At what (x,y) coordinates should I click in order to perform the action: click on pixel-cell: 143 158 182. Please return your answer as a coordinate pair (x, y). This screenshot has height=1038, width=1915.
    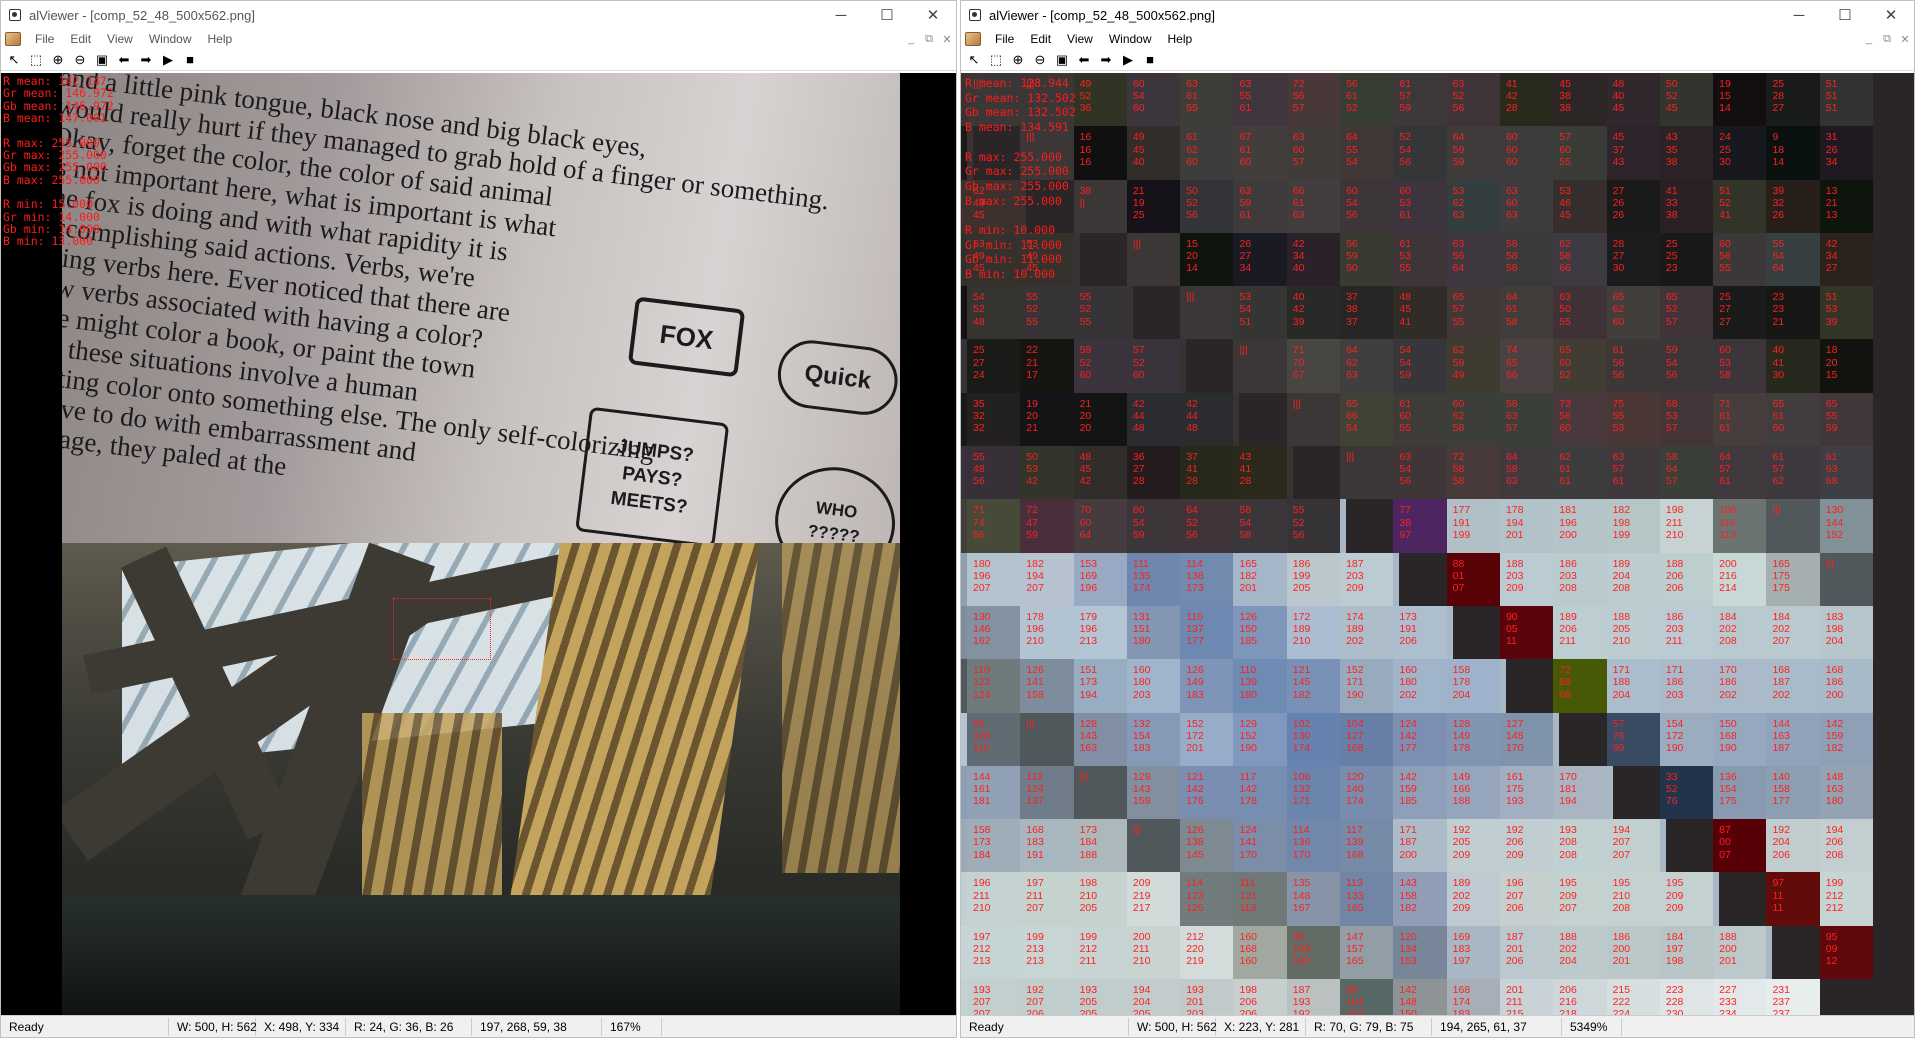
    Looking at the image, I should click on (1420, 899).